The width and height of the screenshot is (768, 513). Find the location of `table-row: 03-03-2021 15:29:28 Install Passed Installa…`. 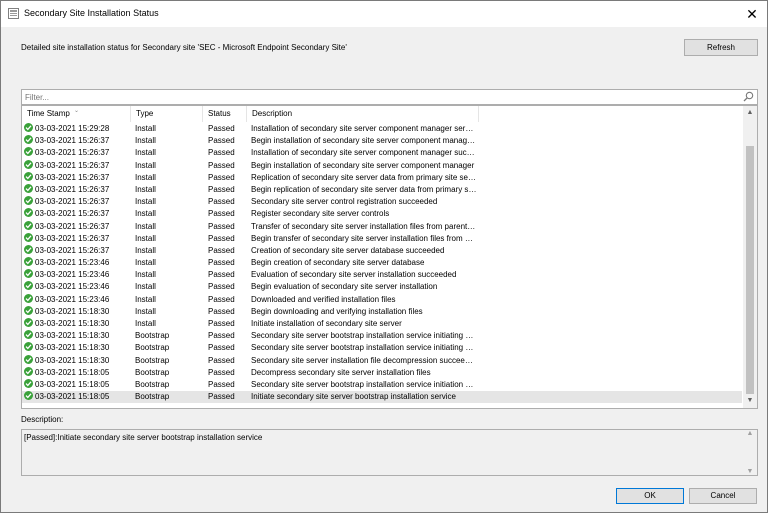

table-row: 03-03-2021 15:29:28 Install Passed Installa… is located at coordinates (382, 129).